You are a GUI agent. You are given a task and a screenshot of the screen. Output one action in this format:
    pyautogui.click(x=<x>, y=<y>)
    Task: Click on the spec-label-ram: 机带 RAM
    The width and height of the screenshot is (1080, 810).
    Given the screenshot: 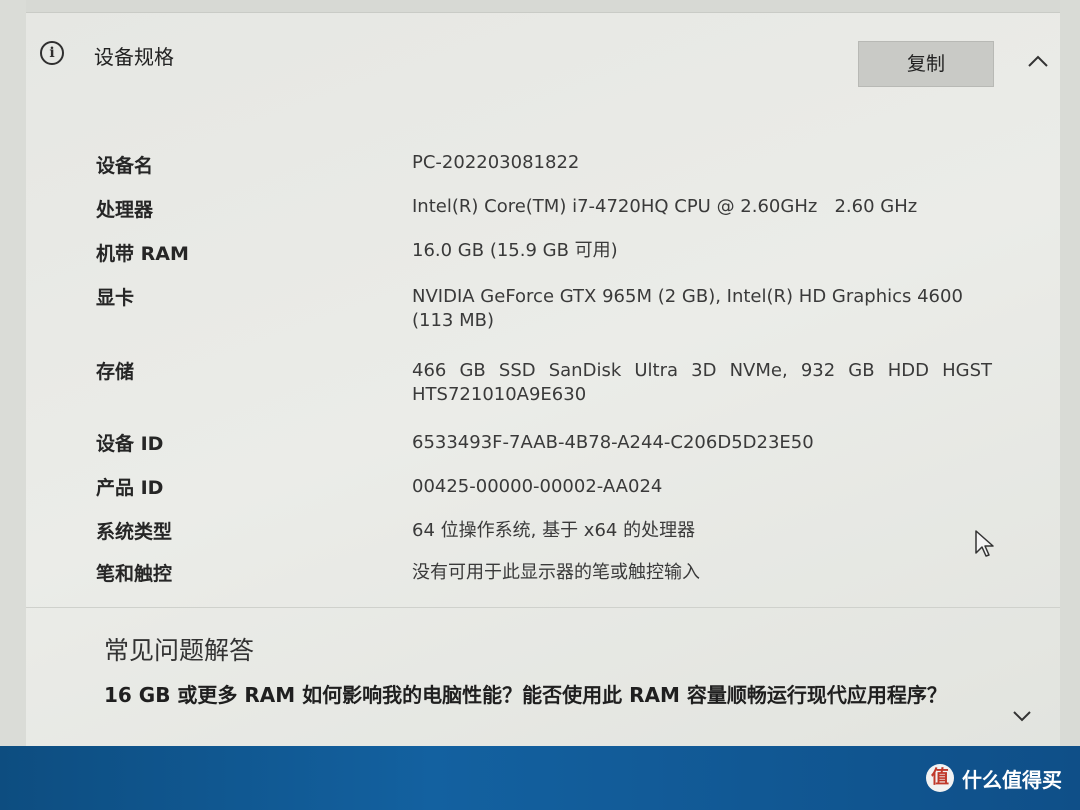 What is the action you would take?
    pyautogui.click(x=142, y=254)
    